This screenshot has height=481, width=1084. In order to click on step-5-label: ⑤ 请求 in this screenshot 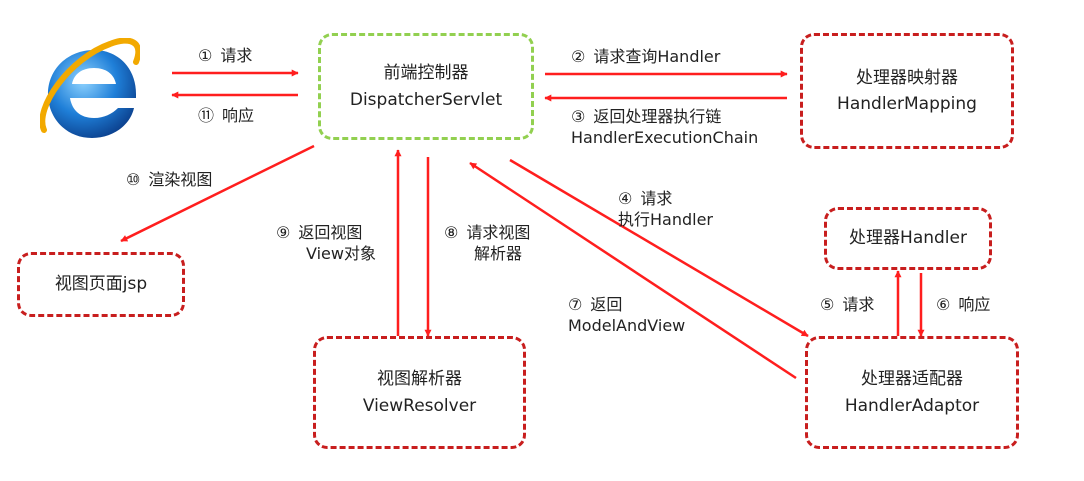, I will do `click(847, 304)`.